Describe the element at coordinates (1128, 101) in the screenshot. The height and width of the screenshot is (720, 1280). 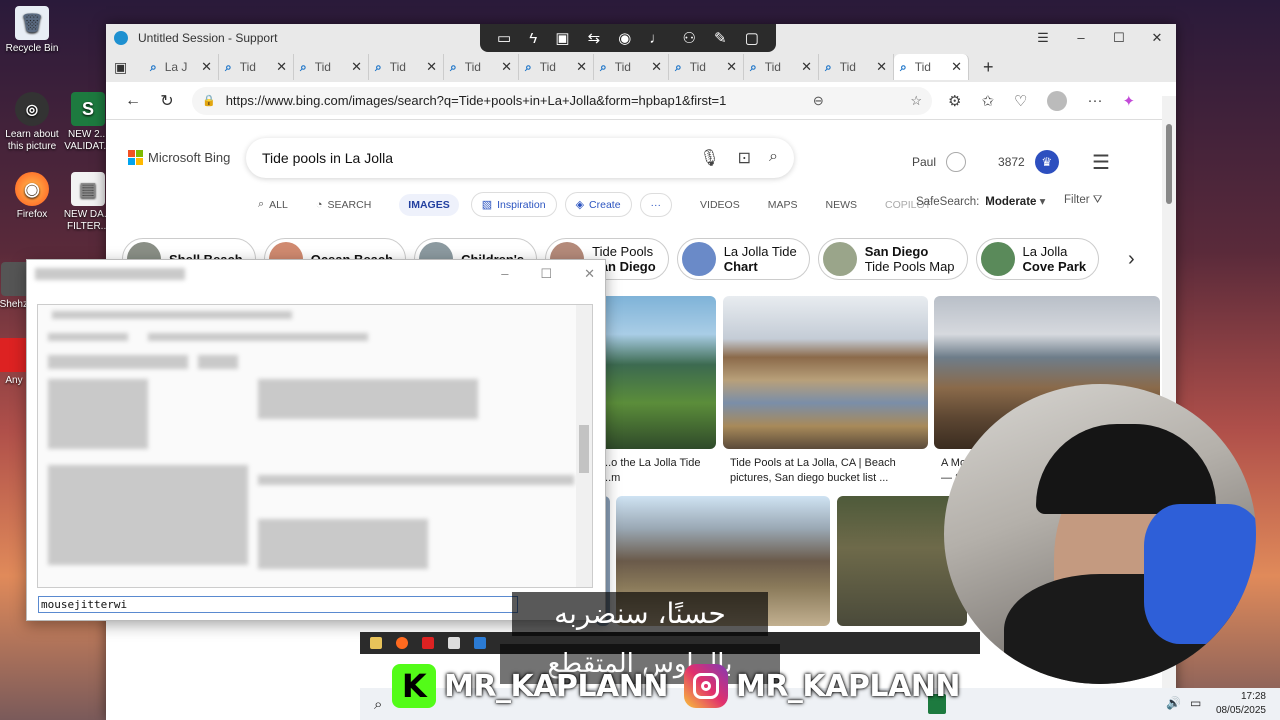
I see `copilot-icon: ✦` at that location.